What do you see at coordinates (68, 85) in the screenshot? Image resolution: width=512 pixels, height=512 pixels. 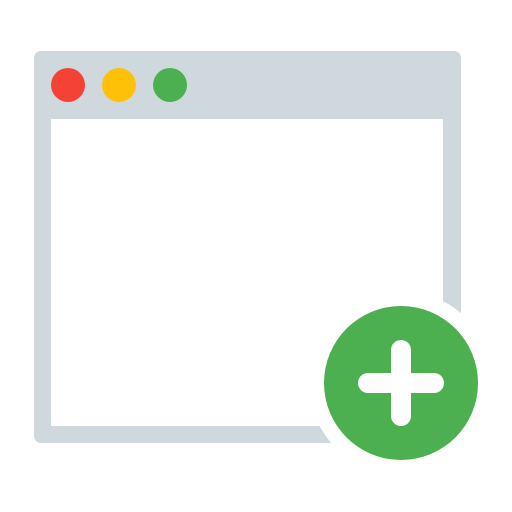 I see `close-dot-icon` at bounding box center [68, 85].